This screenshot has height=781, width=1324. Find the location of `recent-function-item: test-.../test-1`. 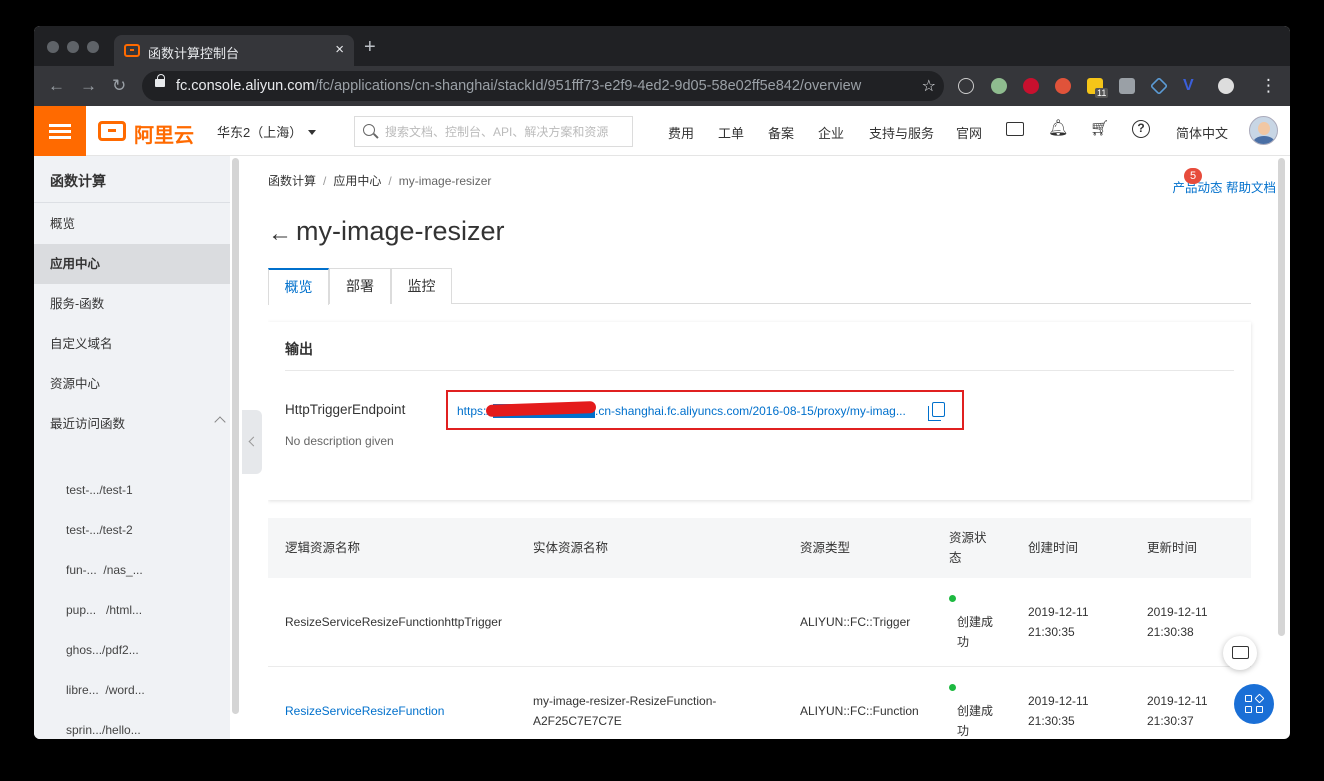

recent-function-item: test-.../test-1 is located at coordinates (99, 490).